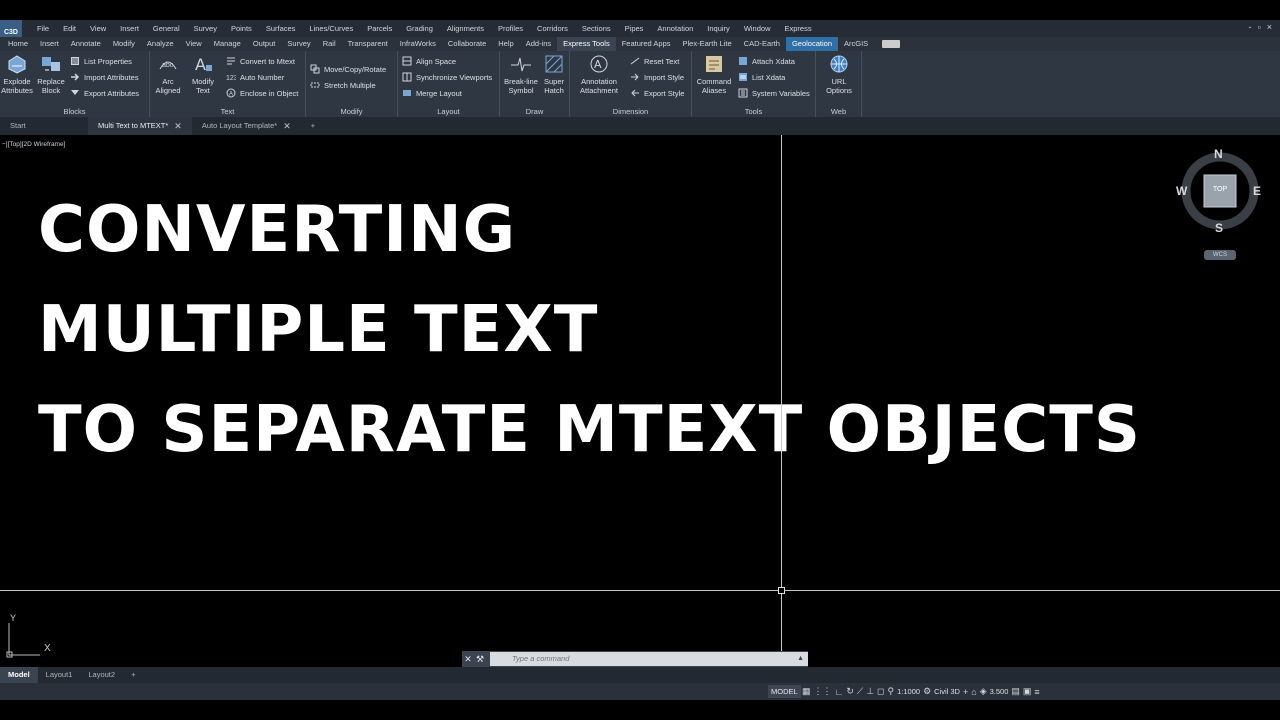 The image size is (1280, 720). I want to click on tab-modify: Modify, so click(124, 44).